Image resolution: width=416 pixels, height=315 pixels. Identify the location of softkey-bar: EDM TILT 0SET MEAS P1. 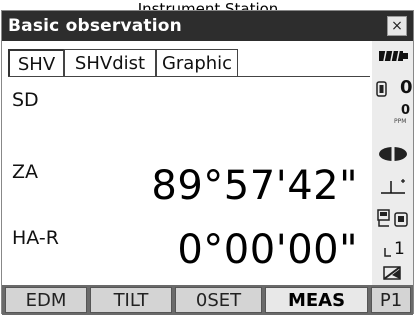
(207, 300).